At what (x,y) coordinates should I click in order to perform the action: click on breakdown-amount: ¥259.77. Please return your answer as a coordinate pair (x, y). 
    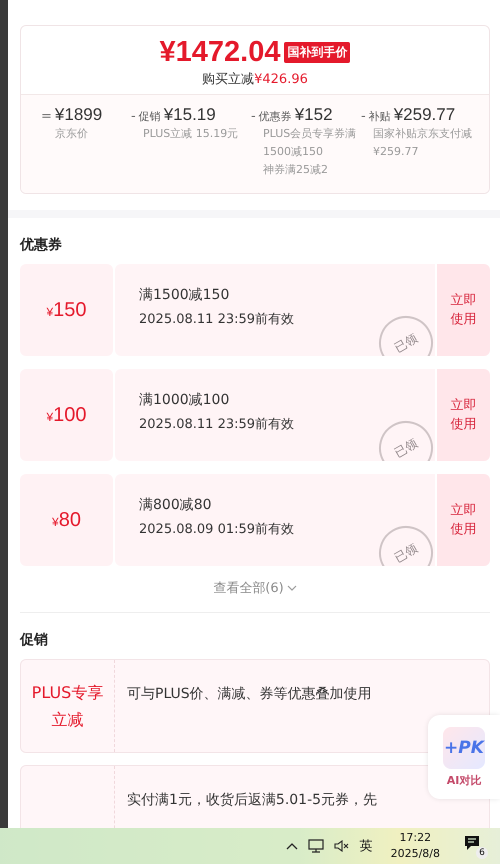
    Looking at the image, I should click on (425, 115).